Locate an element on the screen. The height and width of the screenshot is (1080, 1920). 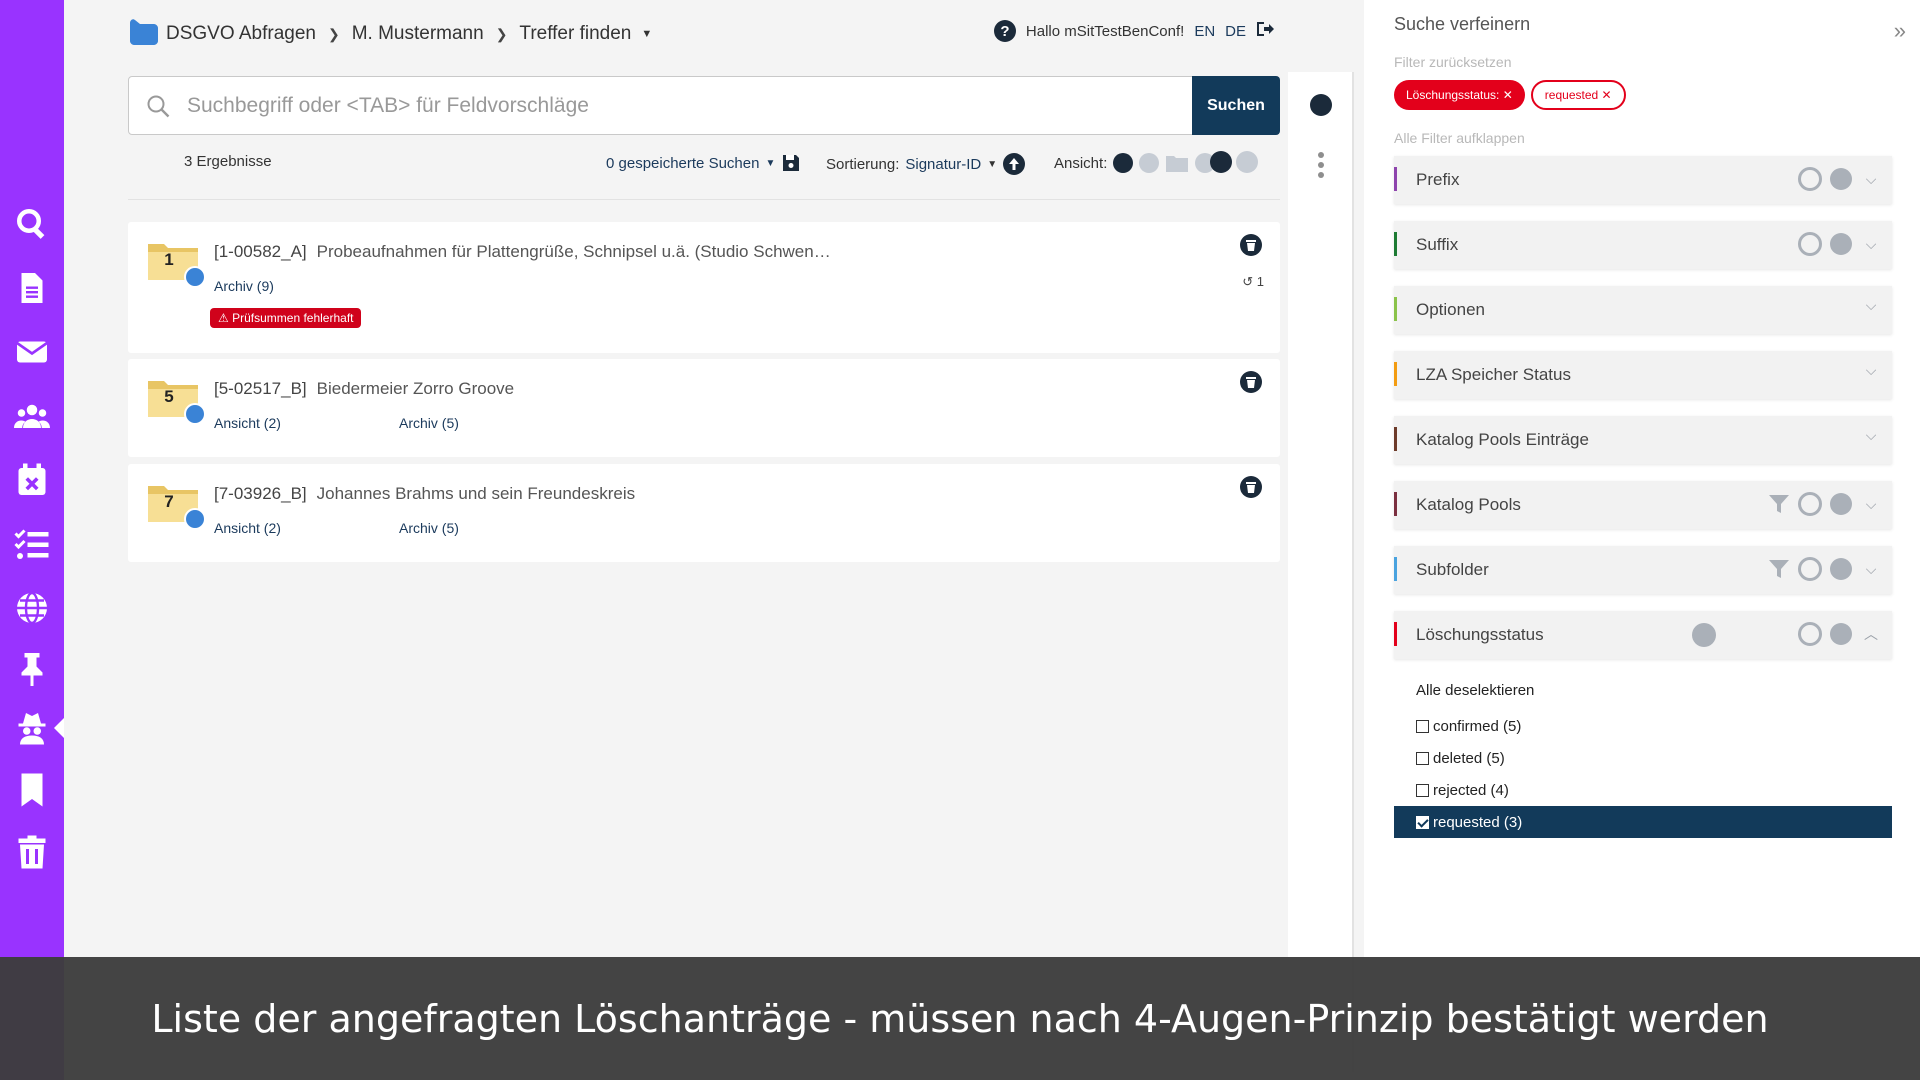
checkbox-checked is located at coordinates (1422, 822).